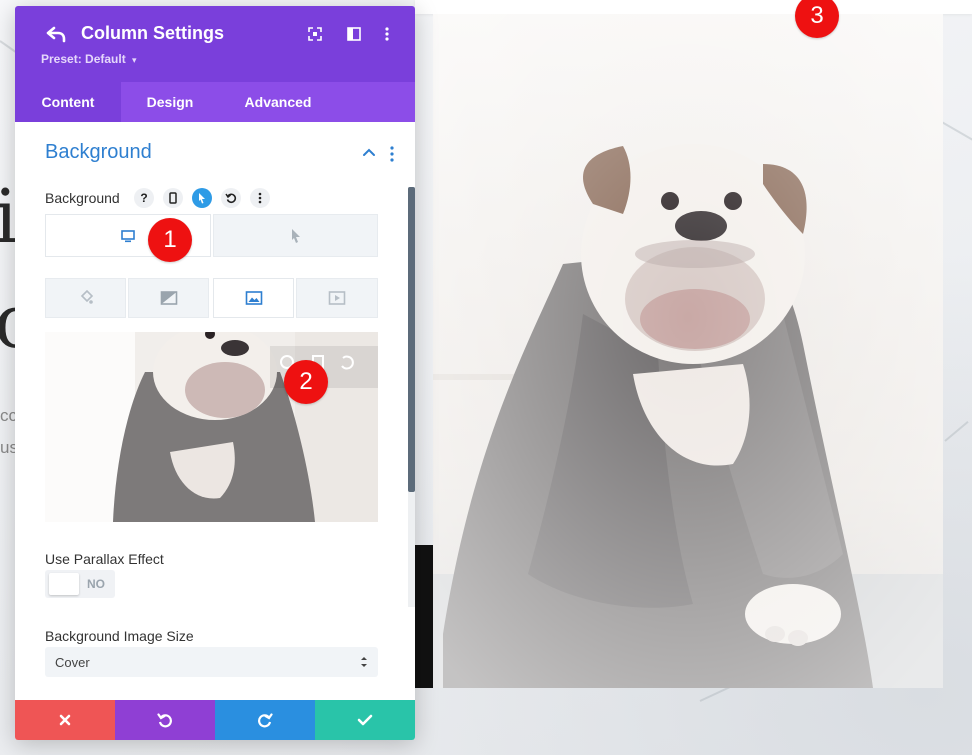  I want to click on color-background-tab, so click(85, 298).